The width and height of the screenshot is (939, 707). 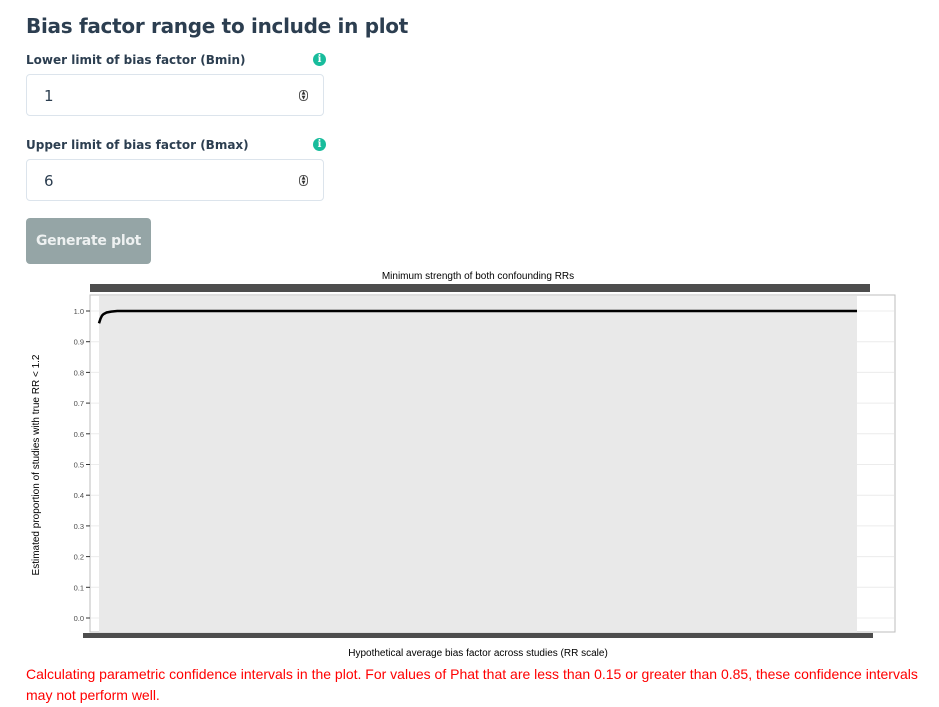 What do you see at coordinates (79, 434) in the screenshot?
I see `y-tick-label: 0.6` at bounding box center [79, 434].